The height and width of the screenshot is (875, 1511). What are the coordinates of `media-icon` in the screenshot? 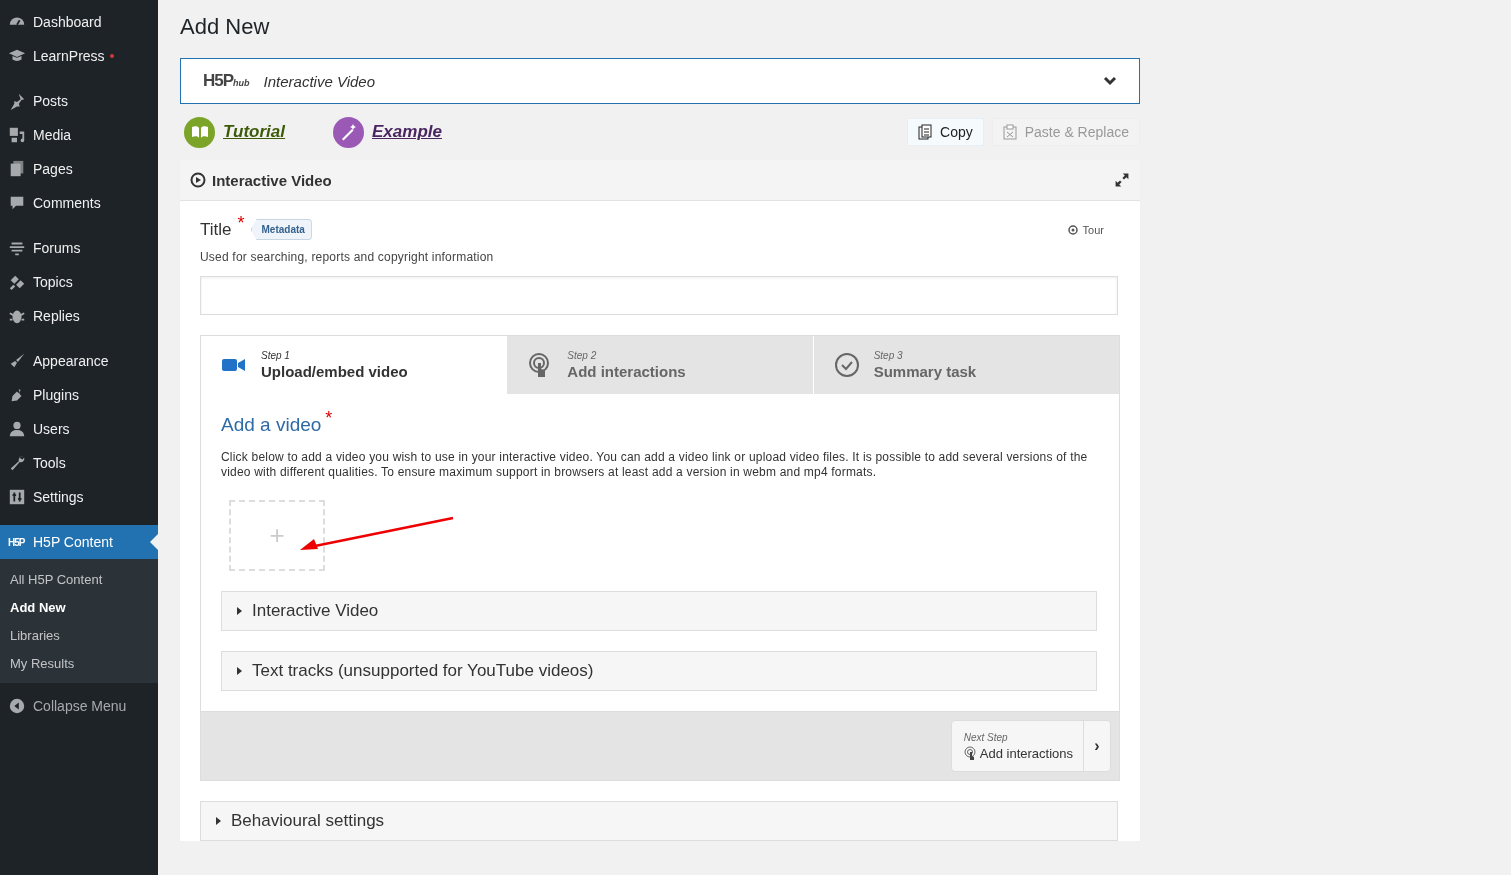 It's located at (17, 135).